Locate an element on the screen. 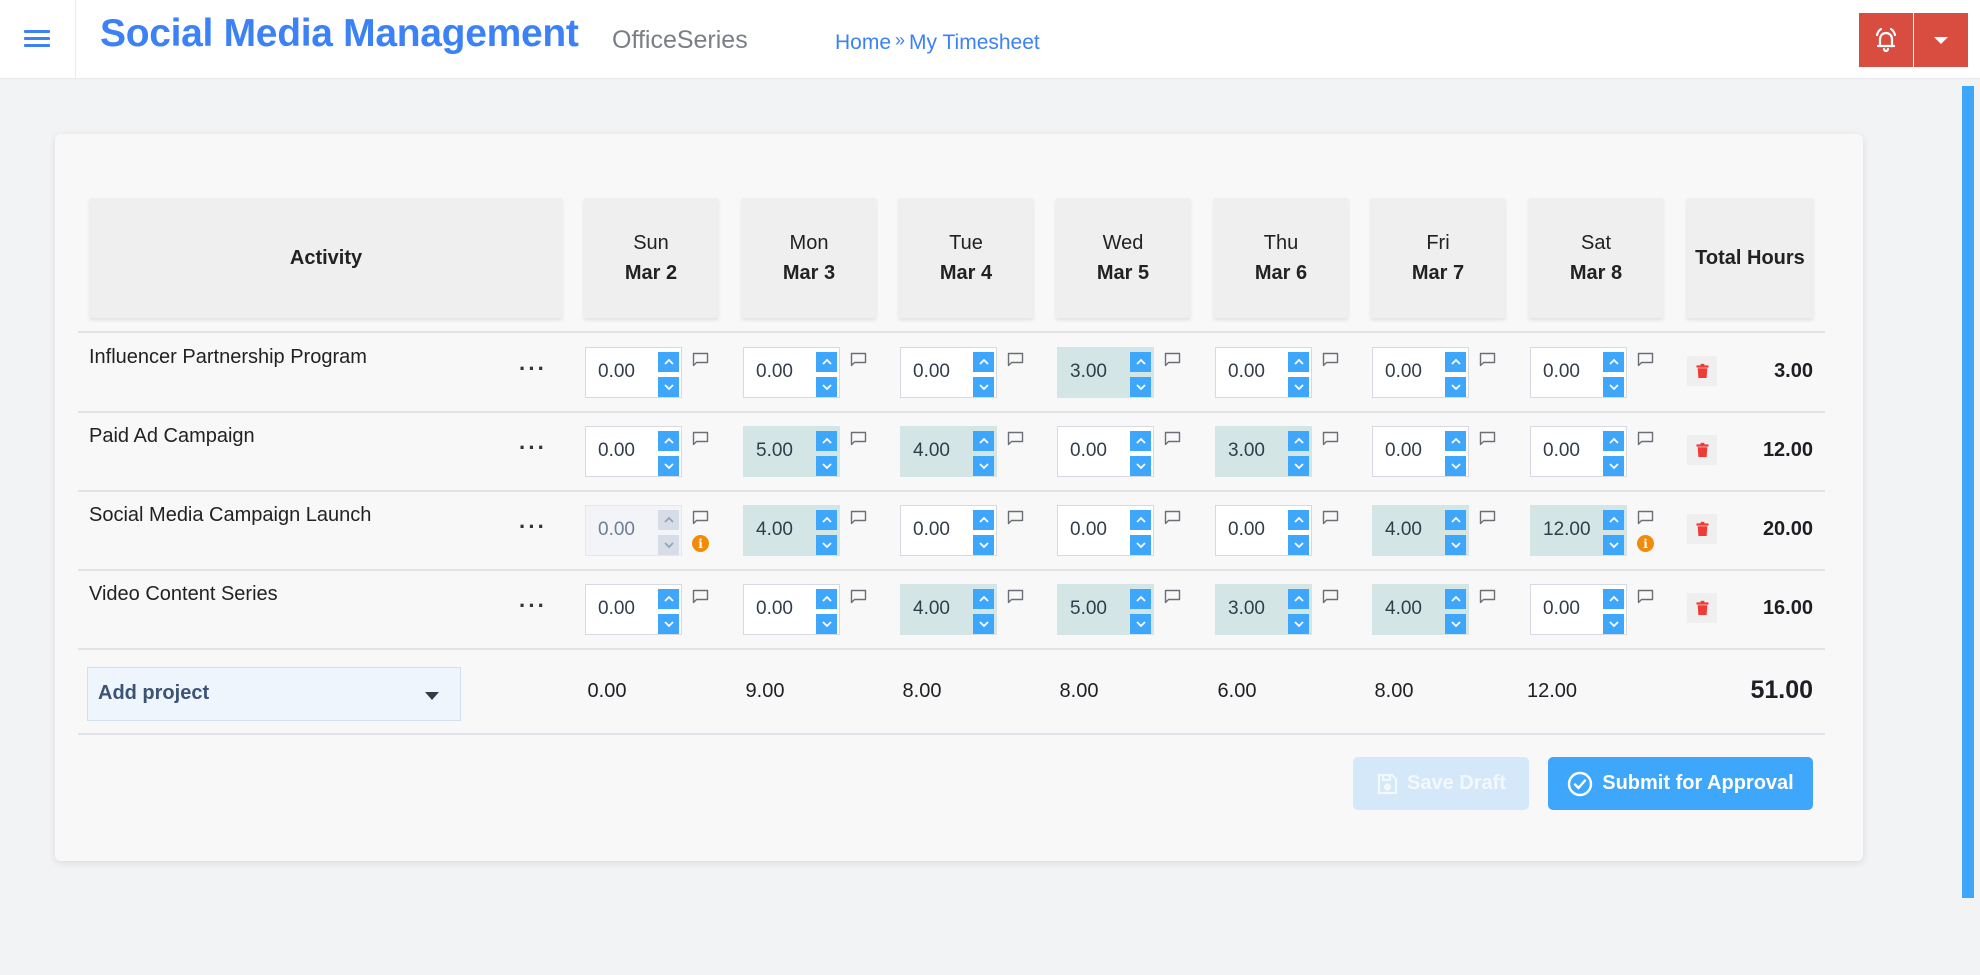 This screenshot has width=1980, height=975. add-project-dropdown: Add project is located at coordinates (274, 694).